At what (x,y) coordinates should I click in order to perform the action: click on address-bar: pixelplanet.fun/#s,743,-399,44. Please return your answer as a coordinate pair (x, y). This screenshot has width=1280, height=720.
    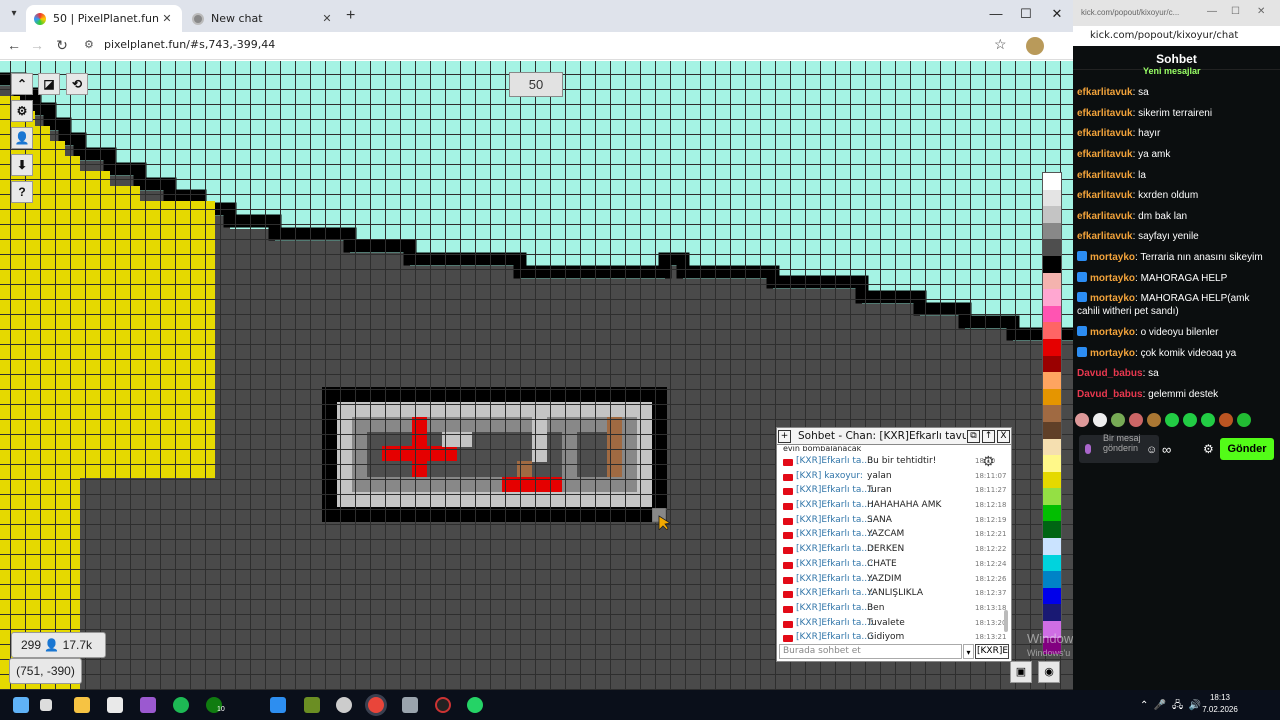
    Looking at the image, I should click on (189, 44).